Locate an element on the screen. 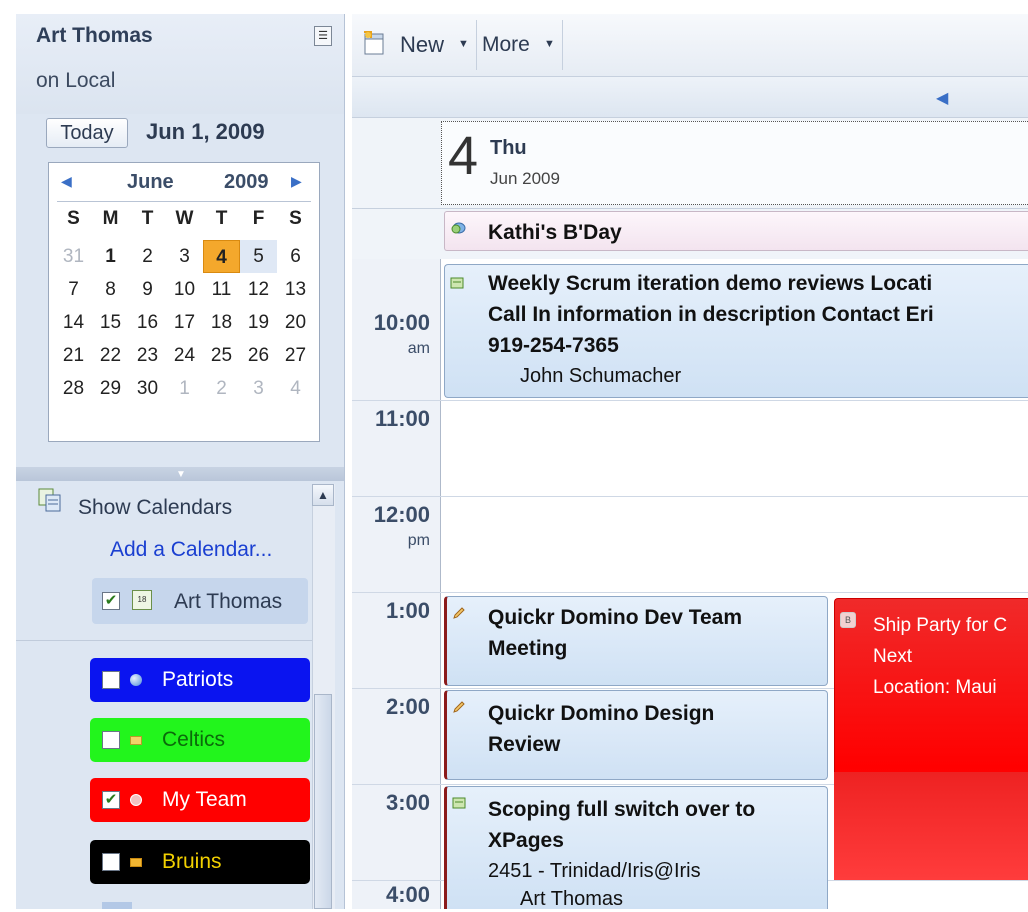 This screenshot has height=912, width=1028. mini-calendar-day: 11 is located at coordinates (221, 289).